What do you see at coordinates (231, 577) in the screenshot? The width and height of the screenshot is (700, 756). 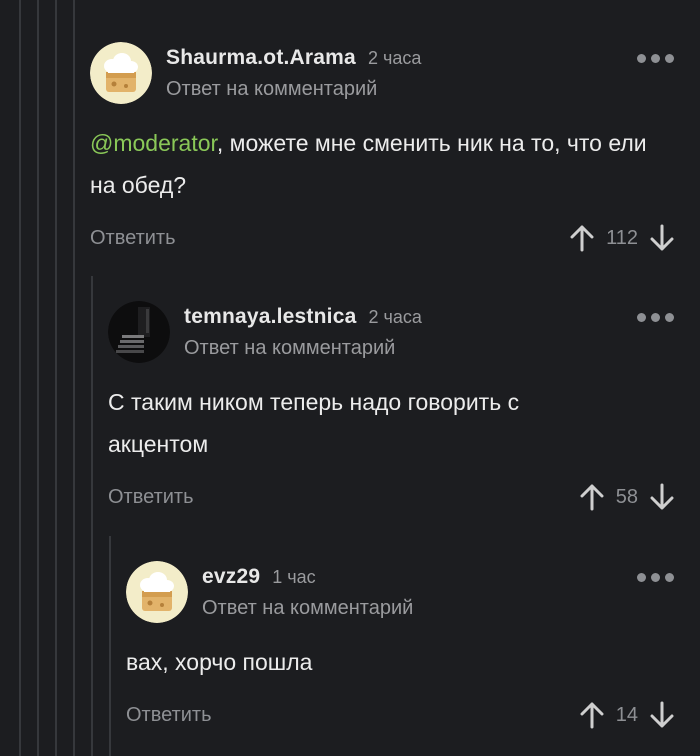 I see `author-name: evz29` at bounding box center [231, 577].